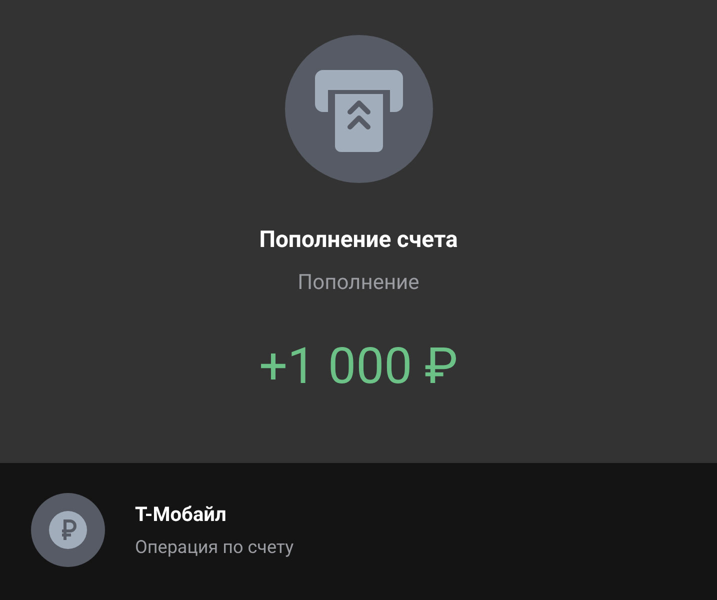 This screenshot has width=717, height=600. I want to click on transaction-title: Пополнение счета, so click(358, 240).